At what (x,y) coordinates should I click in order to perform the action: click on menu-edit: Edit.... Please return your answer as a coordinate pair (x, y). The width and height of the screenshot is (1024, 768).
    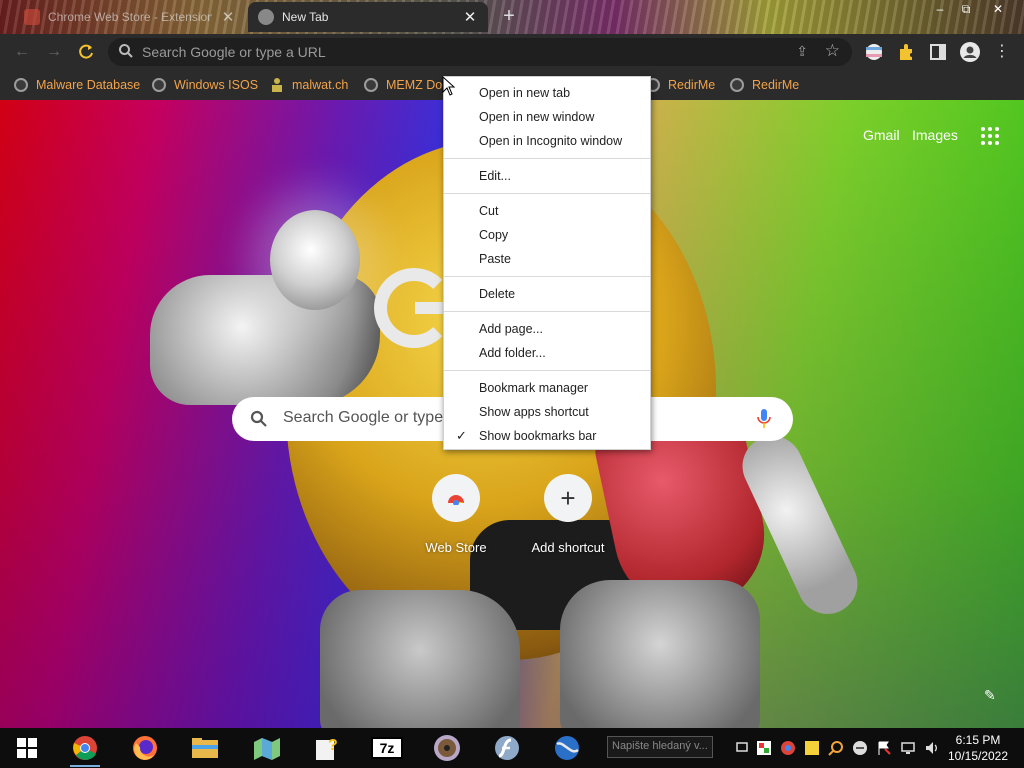
    Looking at the image, I should click on (547, 176).